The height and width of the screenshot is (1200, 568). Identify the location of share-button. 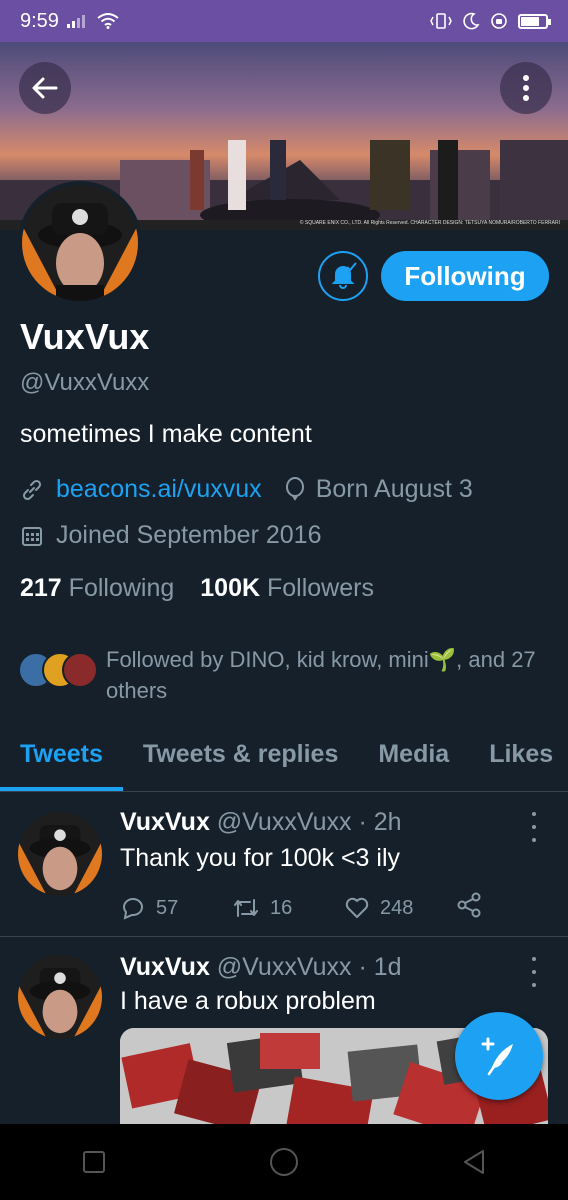
(469, 908).